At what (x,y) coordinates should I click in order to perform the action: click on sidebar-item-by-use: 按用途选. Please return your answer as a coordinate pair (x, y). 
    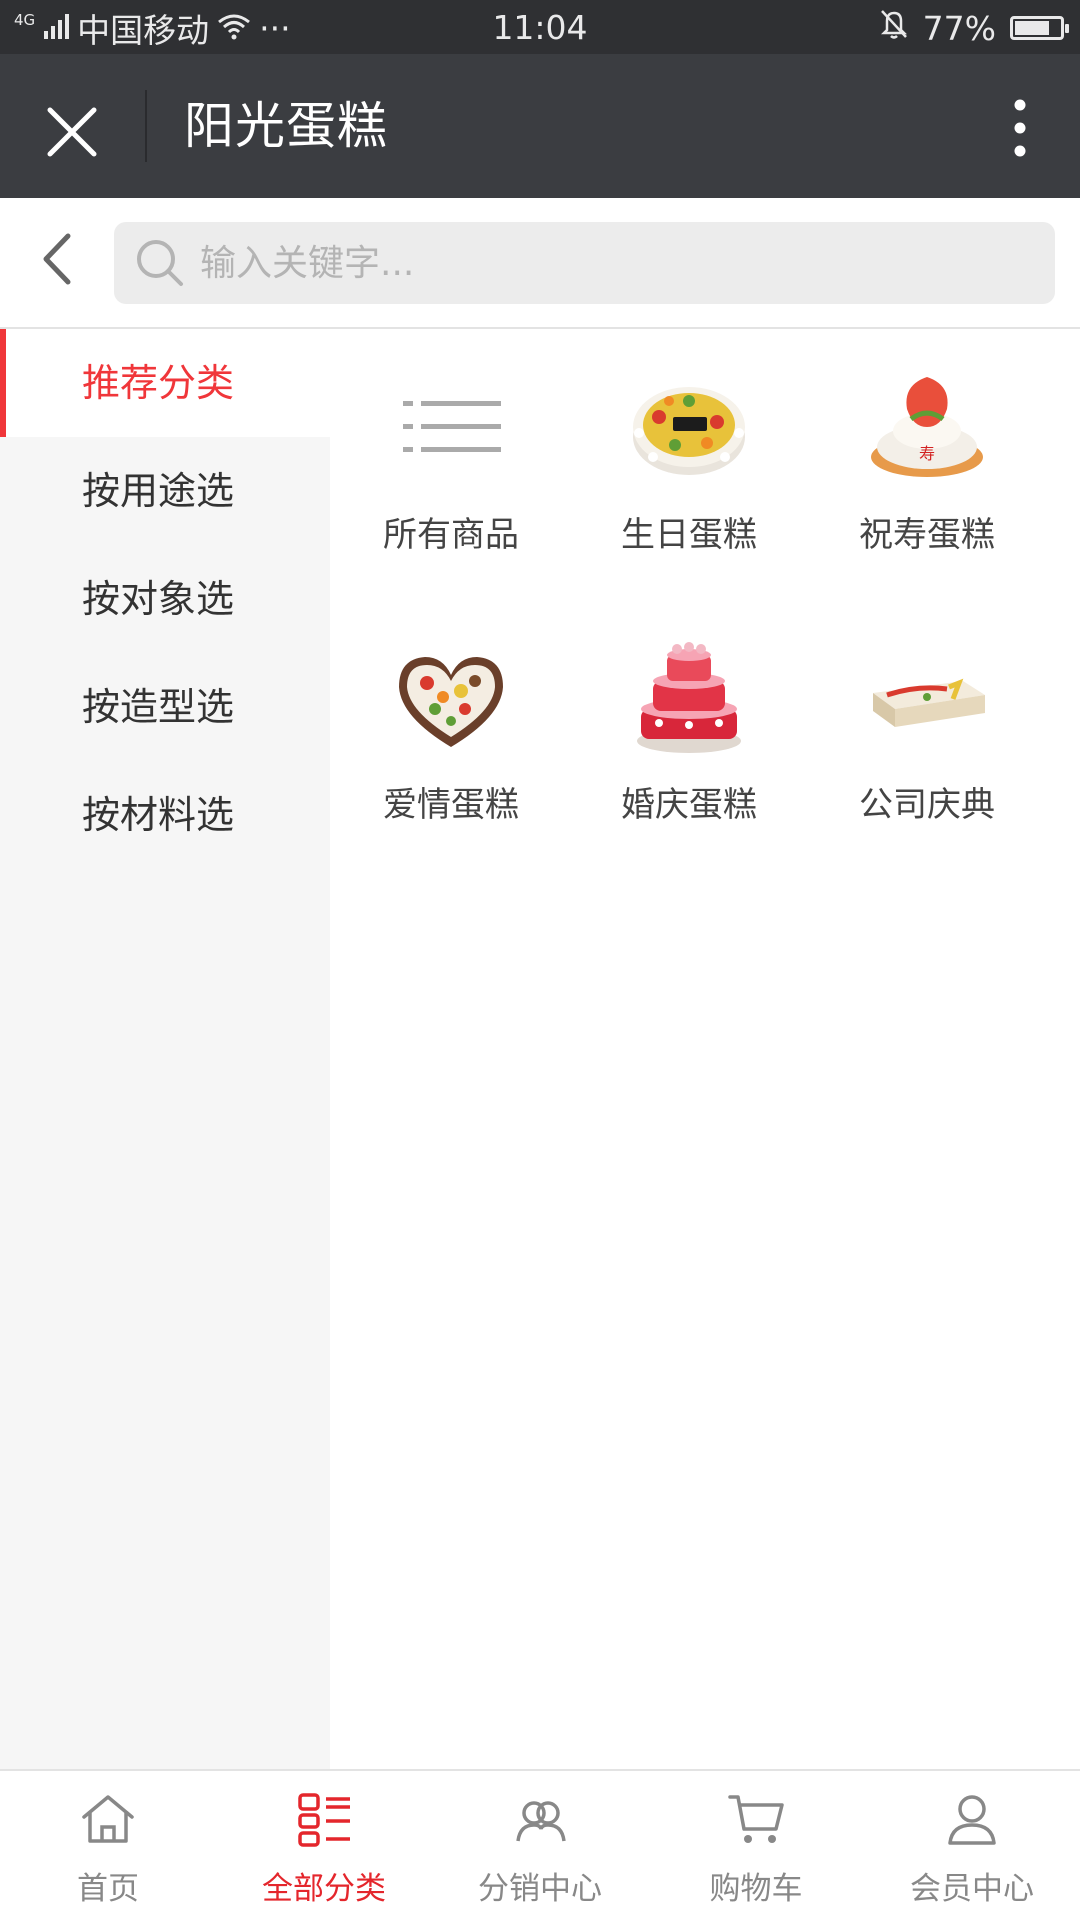
    Looking at the image, I should click on (165, 491).